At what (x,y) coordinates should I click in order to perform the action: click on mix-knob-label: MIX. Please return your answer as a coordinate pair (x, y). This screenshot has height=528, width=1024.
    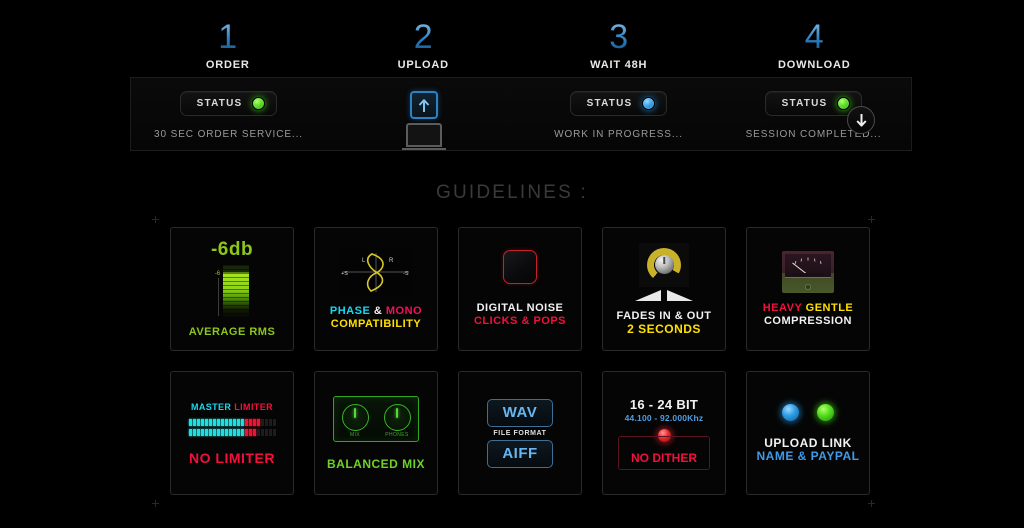
    Looking at the image, I should click on (355, 434).